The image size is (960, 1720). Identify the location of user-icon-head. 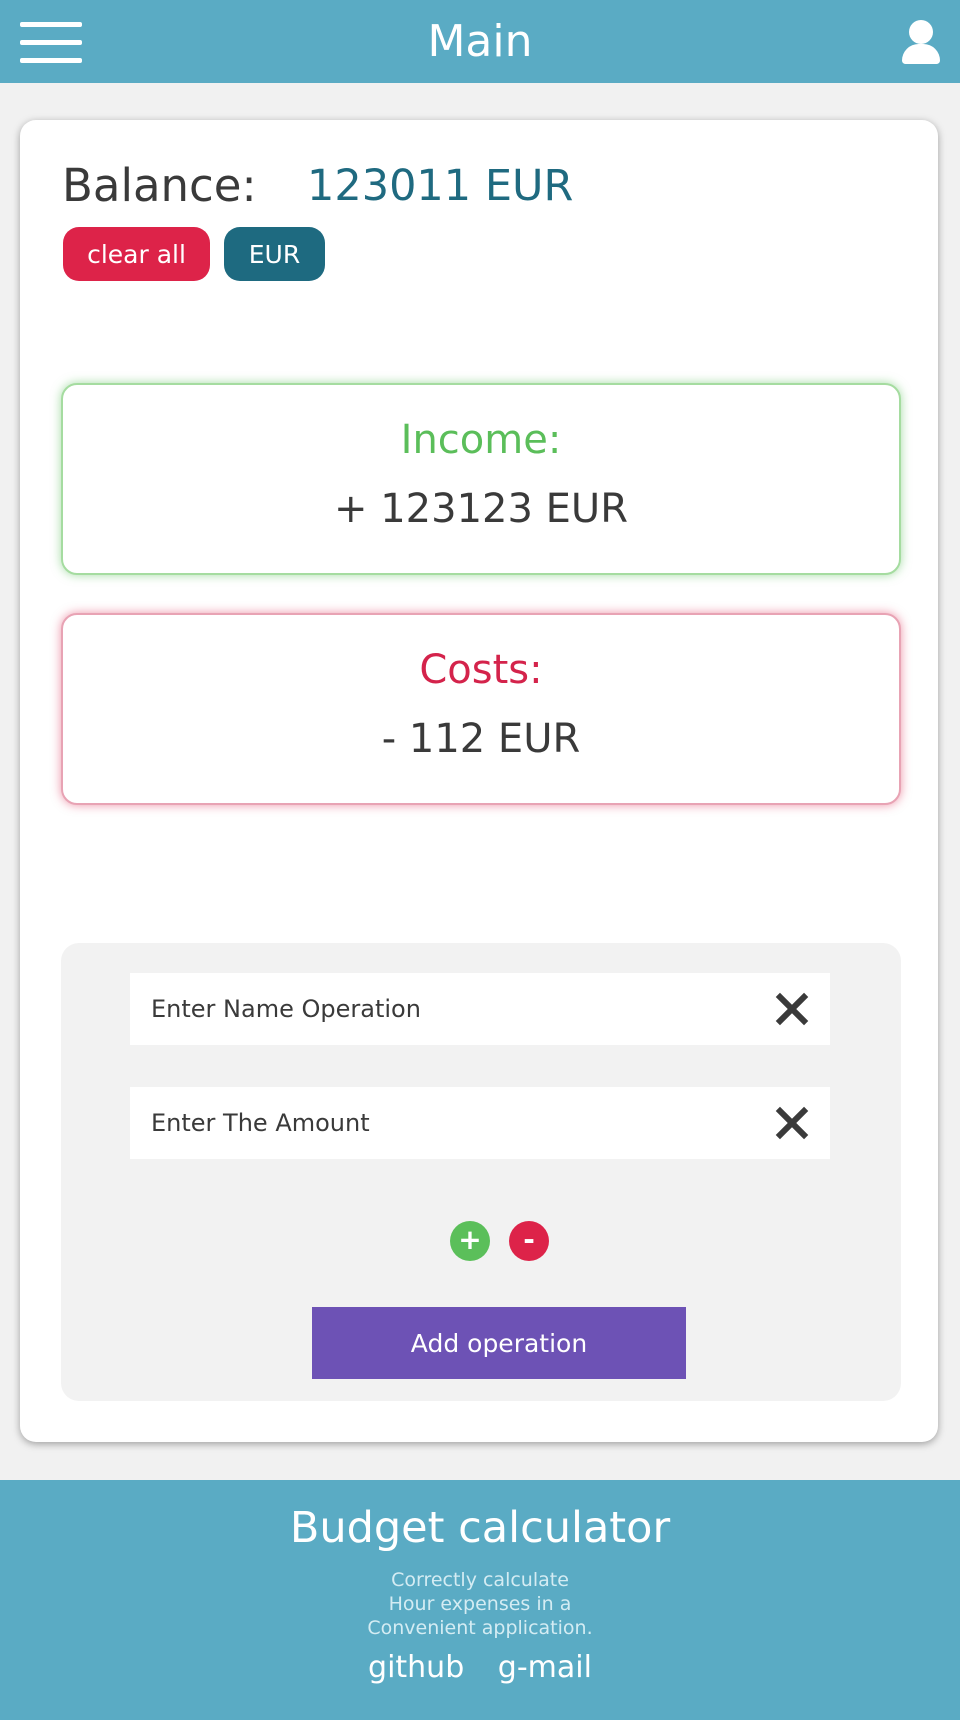
(921, 32).